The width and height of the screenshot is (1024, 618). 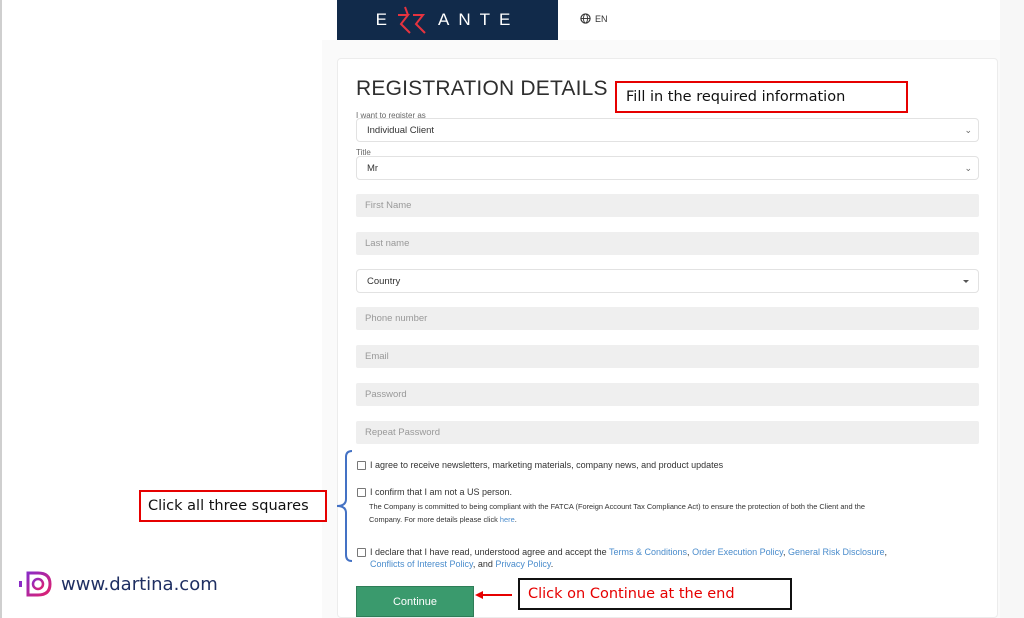 What do you see at coordinates (401, 130) in the screenshot?
I see `register-as-value: Individual Client` at bounding box center [401, 130].